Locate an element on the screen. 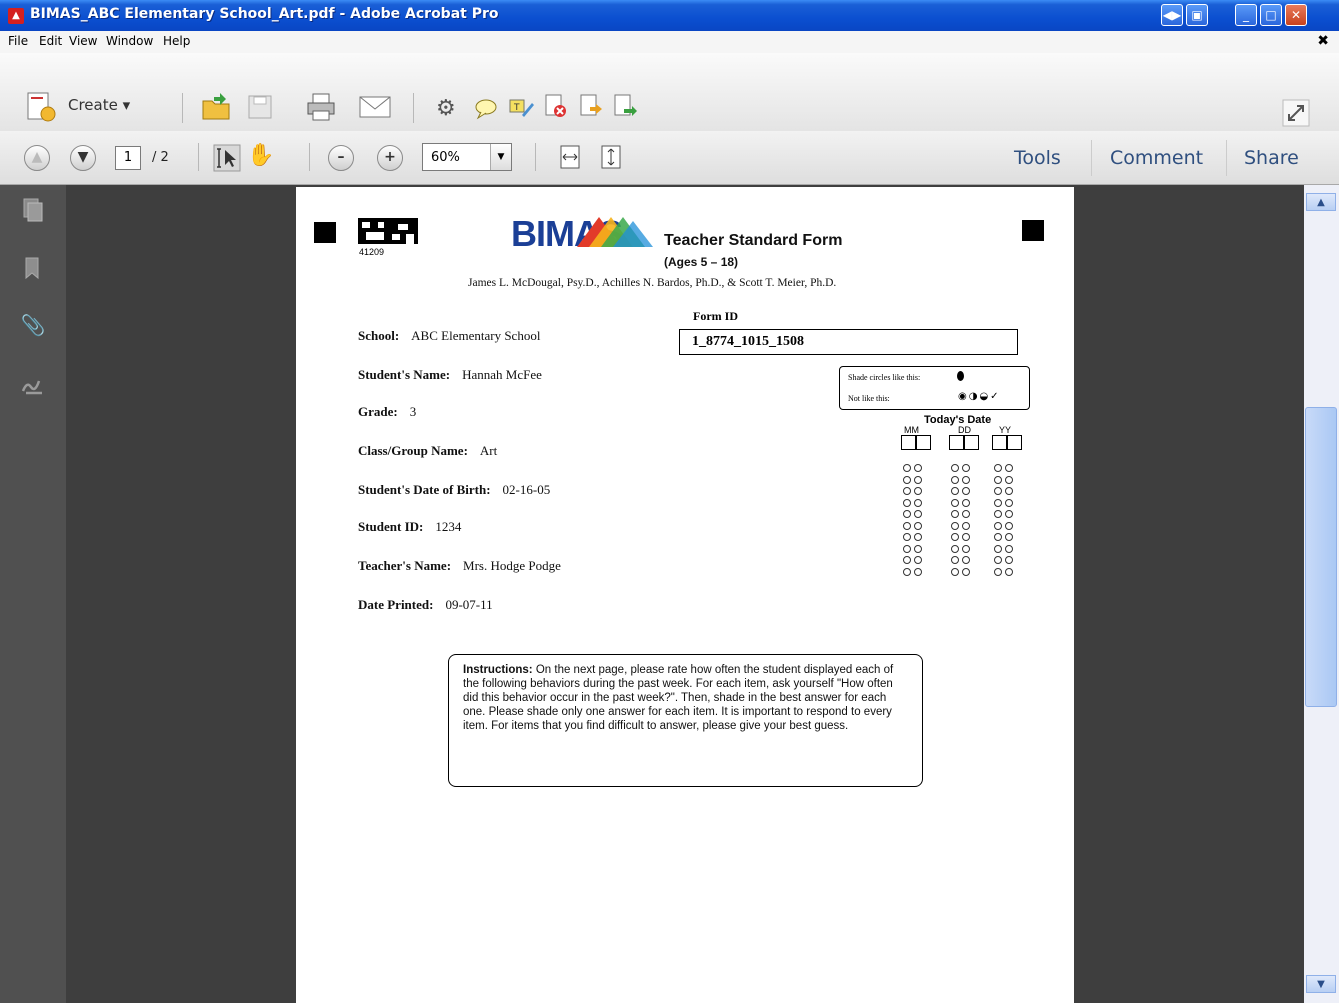 This screenshot has height=1003, width=1339. signatures-icon is located at coordinates (33, 384).